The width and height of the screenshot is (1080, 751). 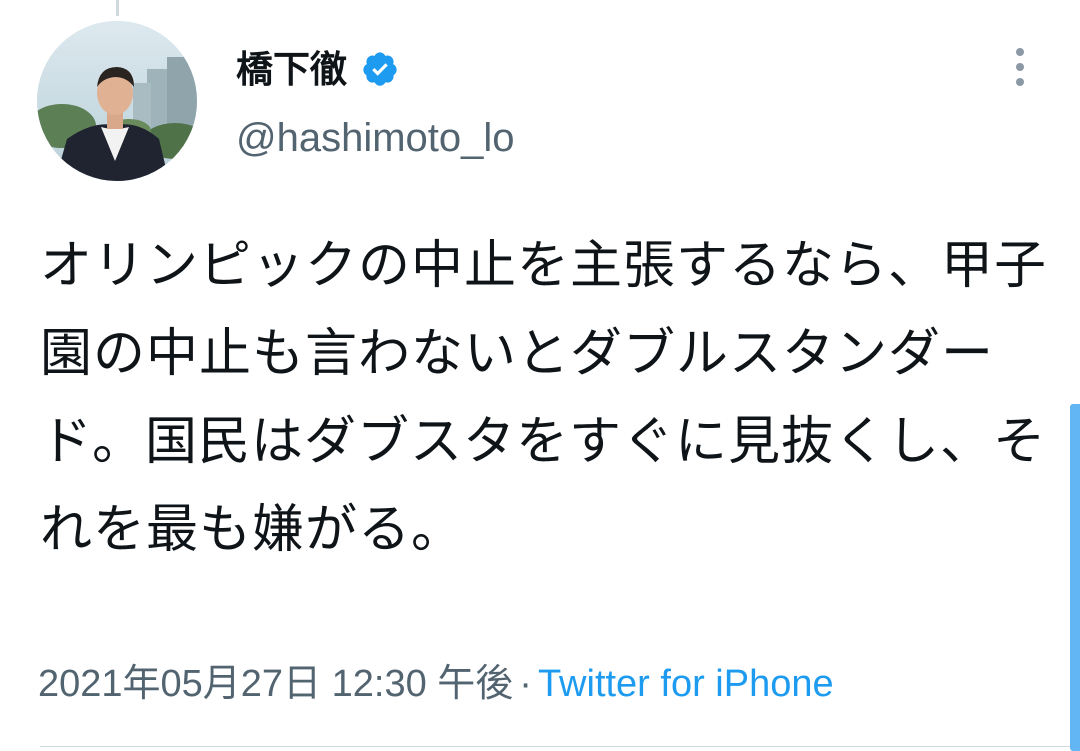 I want to click on author-name-row: 橋下徹, so click(x=317, y=69).